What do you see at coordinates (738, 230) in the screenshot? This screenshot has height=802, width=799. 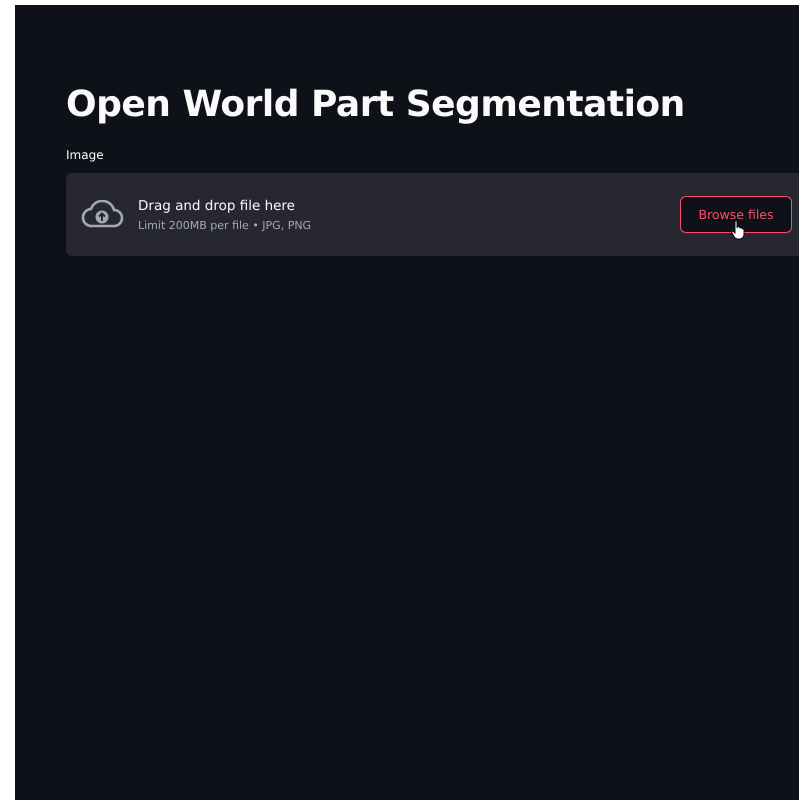 I see `hand-cursor-icon` at bounding box center [738, 230].